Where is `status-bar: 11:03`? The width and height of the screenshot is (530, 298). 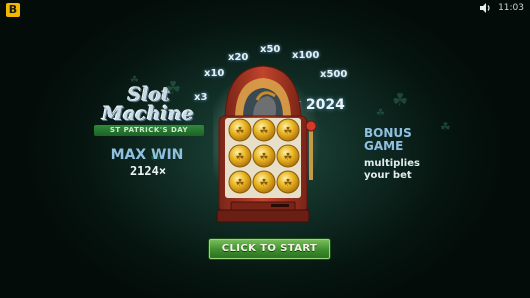
status-bar: 11:03 is located at coordinates (502, 8).